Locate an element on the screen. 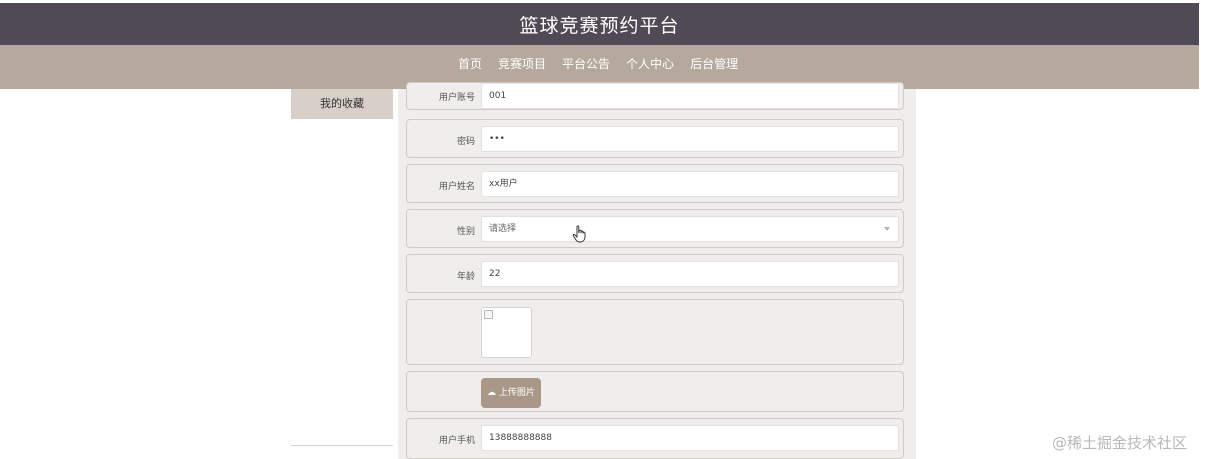 This screenshot has height=459, width=1219. name-row: 用户姓名 xx用户 is located at coordinates (655, 183).